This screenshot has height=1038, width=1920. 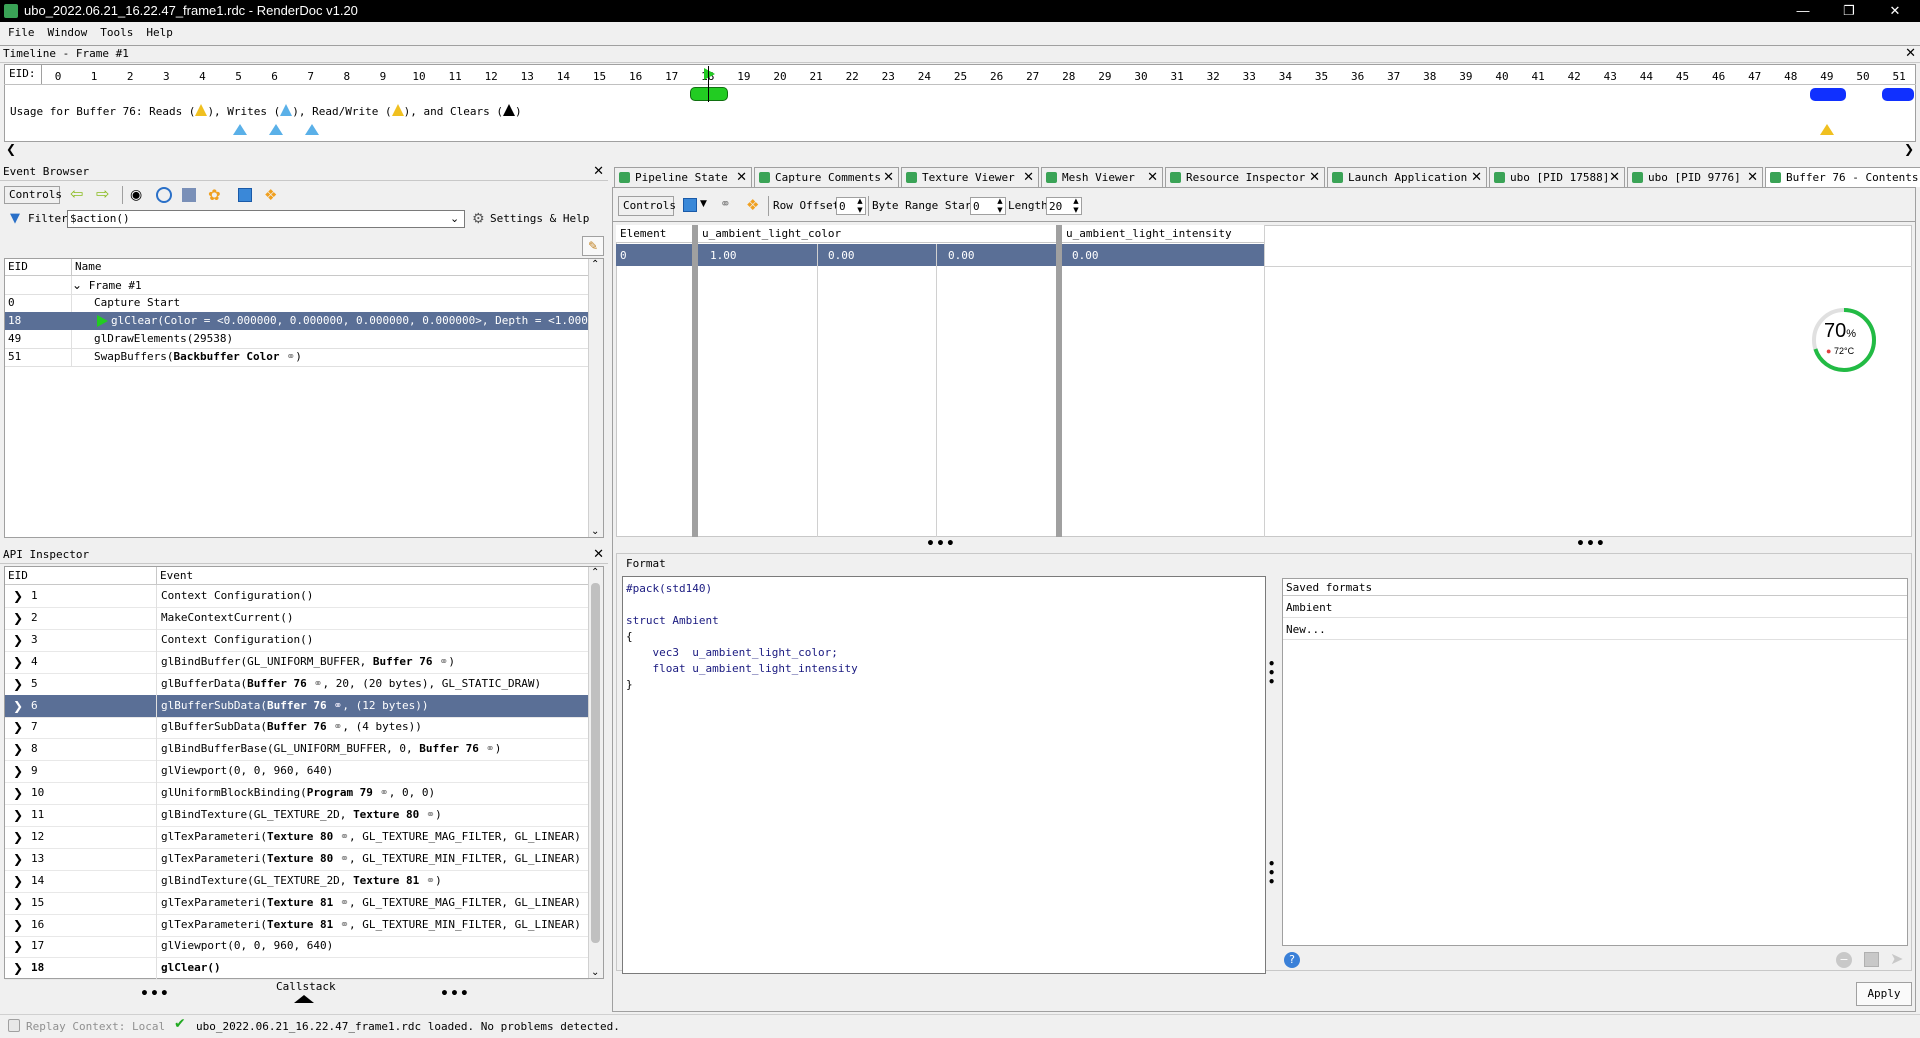 I want to click on timeline-tick-label: 48, so click(x=1791, y=76).